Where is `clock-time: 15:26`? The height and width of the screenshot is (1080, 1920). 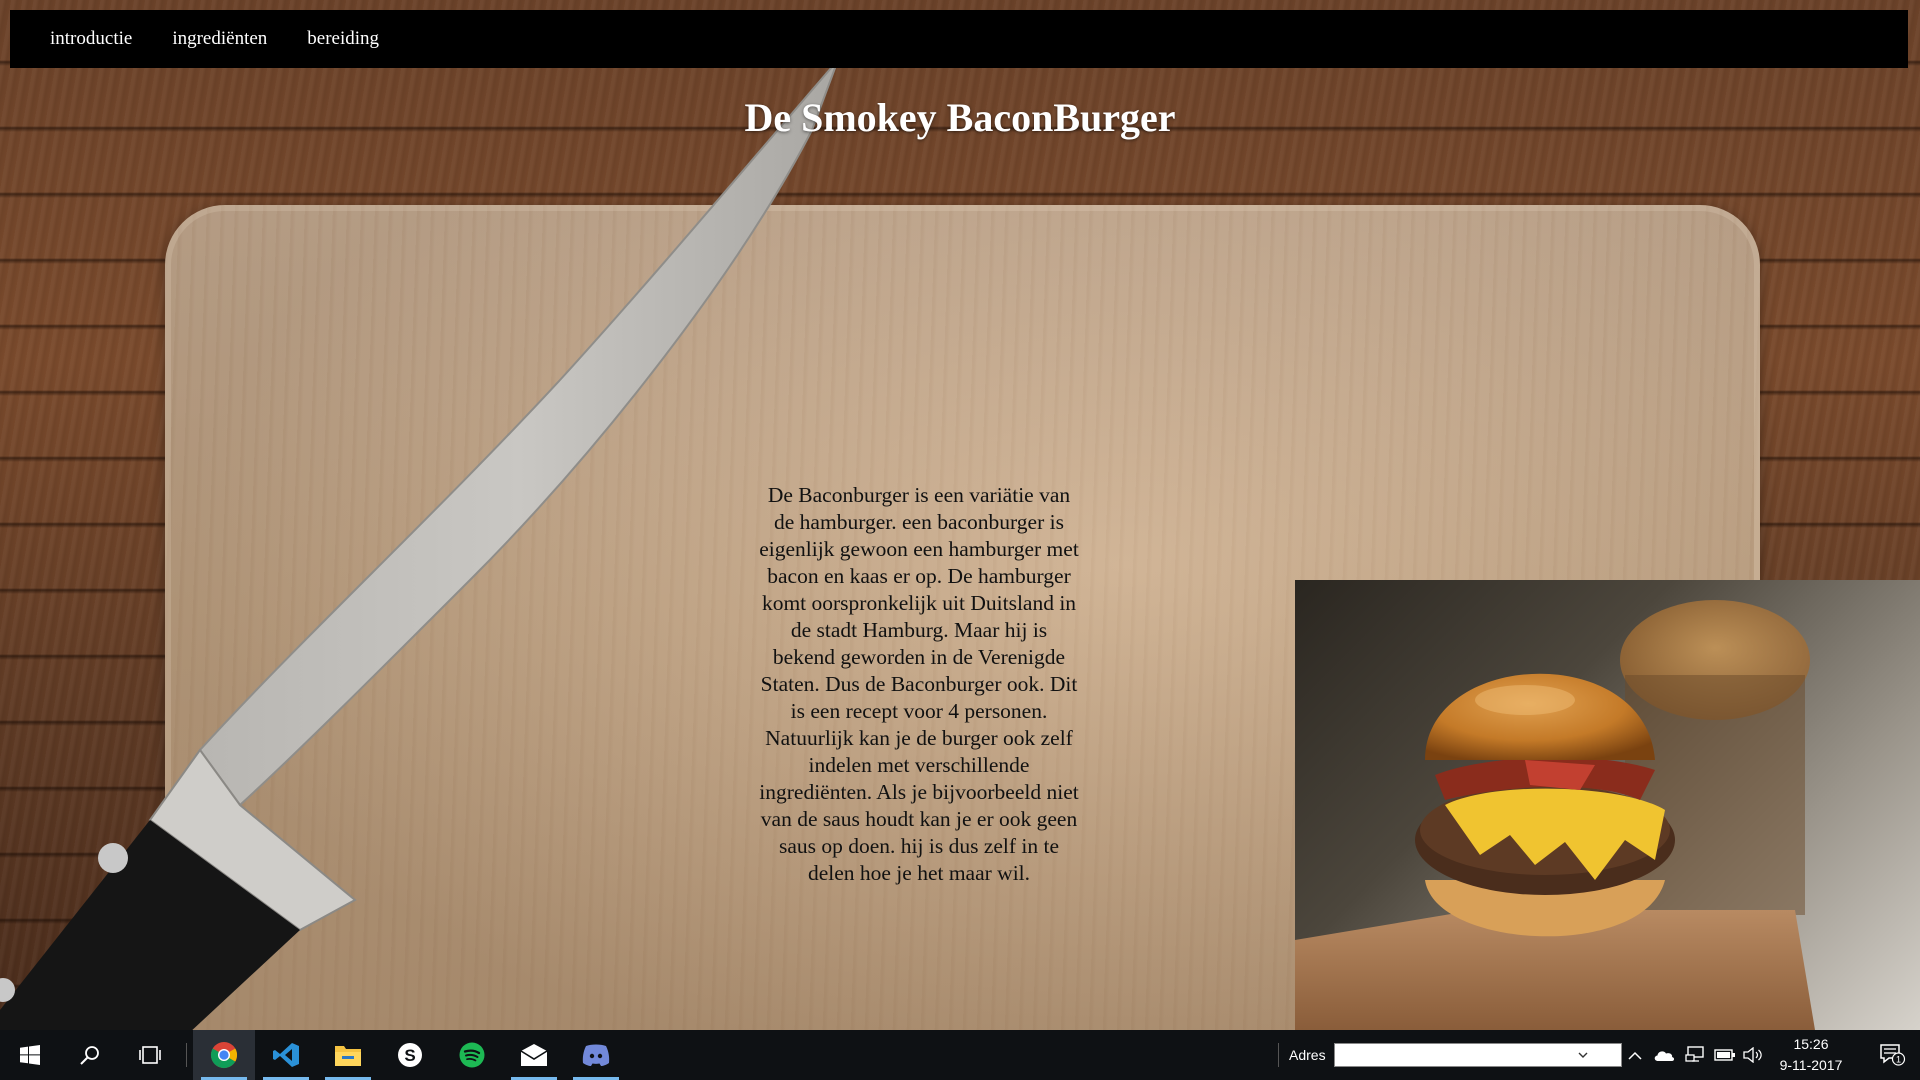
clock-time: 15:26 is located at coordinates (1811, 1044).